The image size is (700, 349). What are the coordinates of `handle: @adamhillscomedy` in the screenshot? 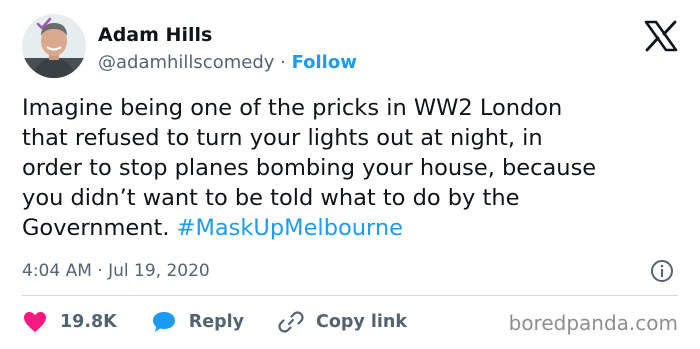 It's located at (186, 62).